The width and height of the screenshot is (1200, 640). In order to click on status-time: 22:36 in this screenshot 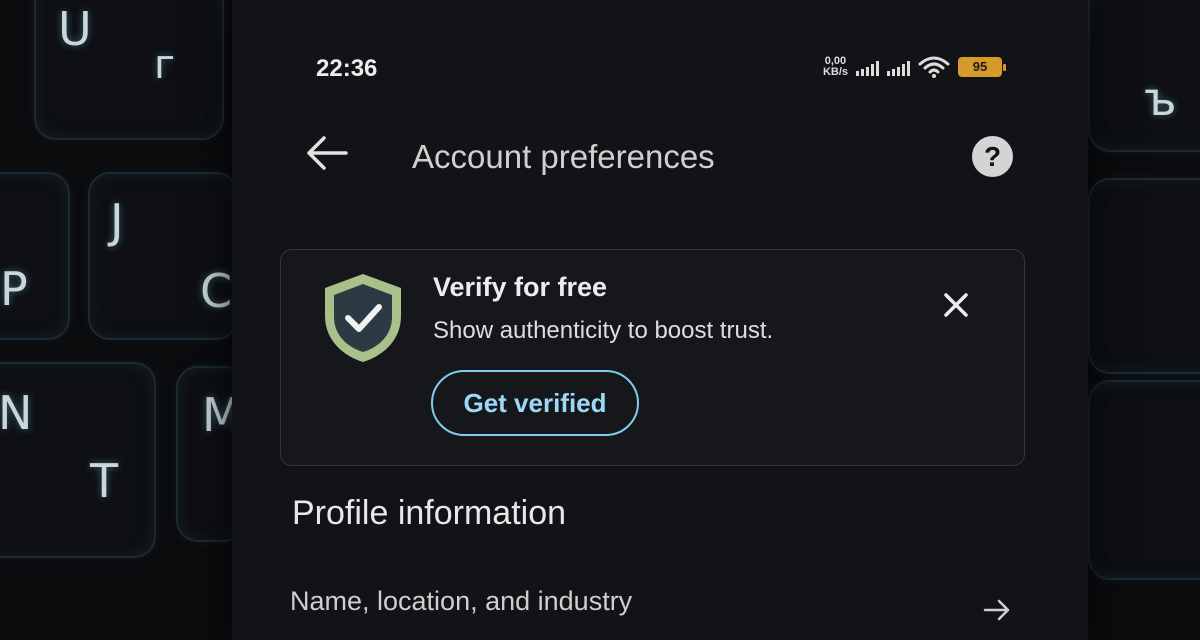, I will do `click(347, 68)`.